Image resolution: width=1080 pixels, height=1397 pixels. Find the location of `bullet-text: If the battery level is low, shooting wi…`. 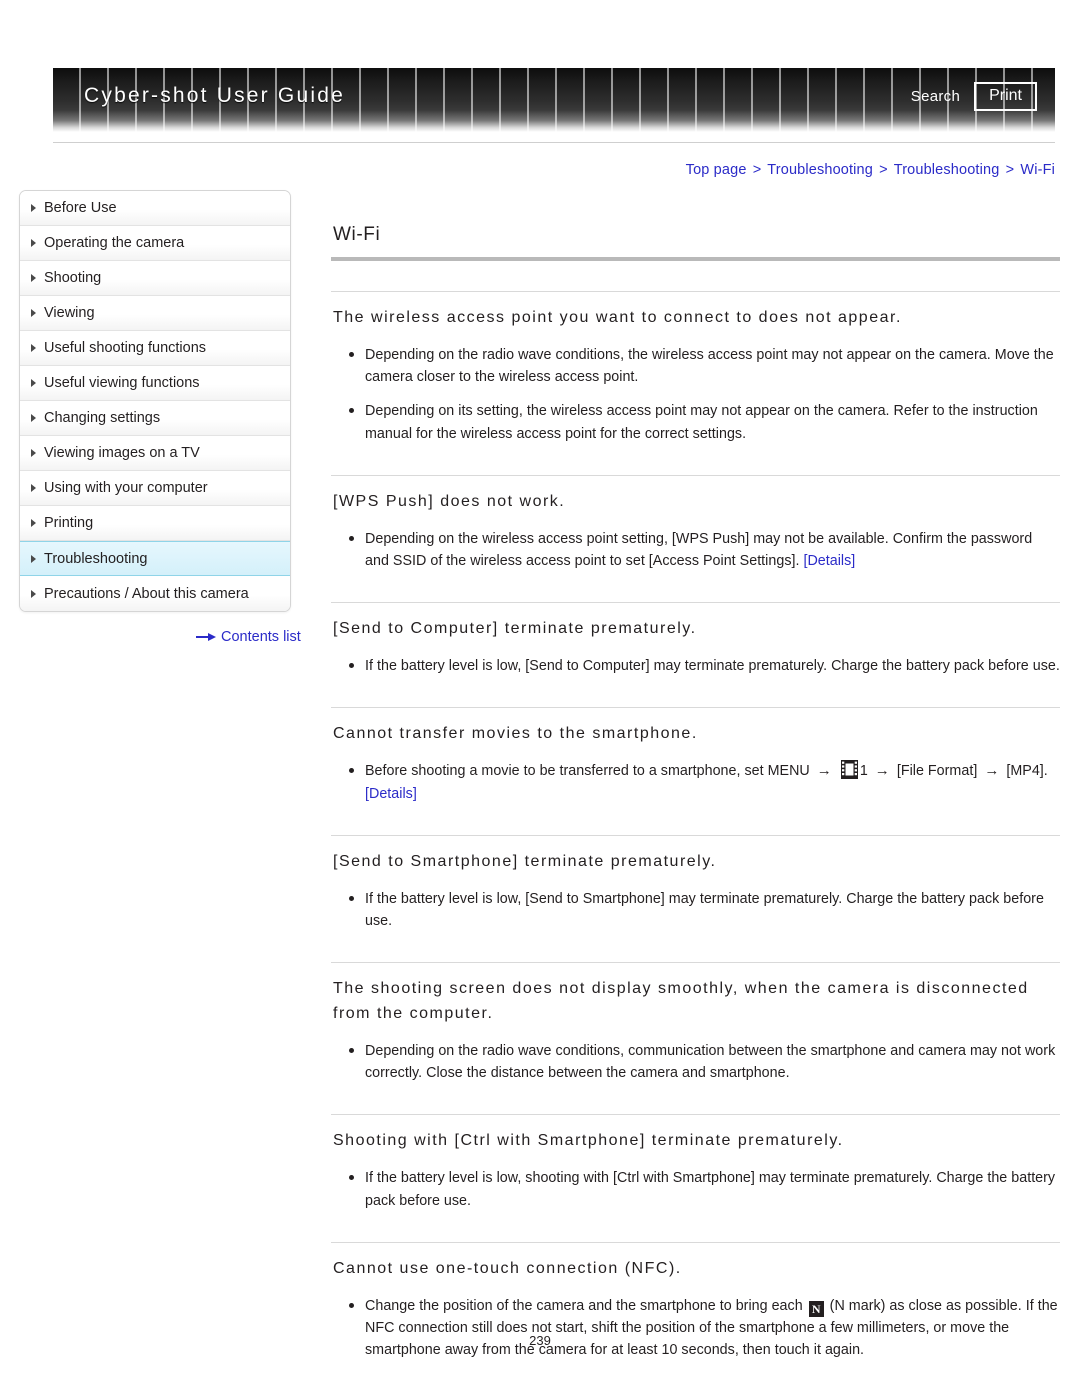

bullet-text: If the battery level is low, shooting wi… is located at coordinates (710, 1189).